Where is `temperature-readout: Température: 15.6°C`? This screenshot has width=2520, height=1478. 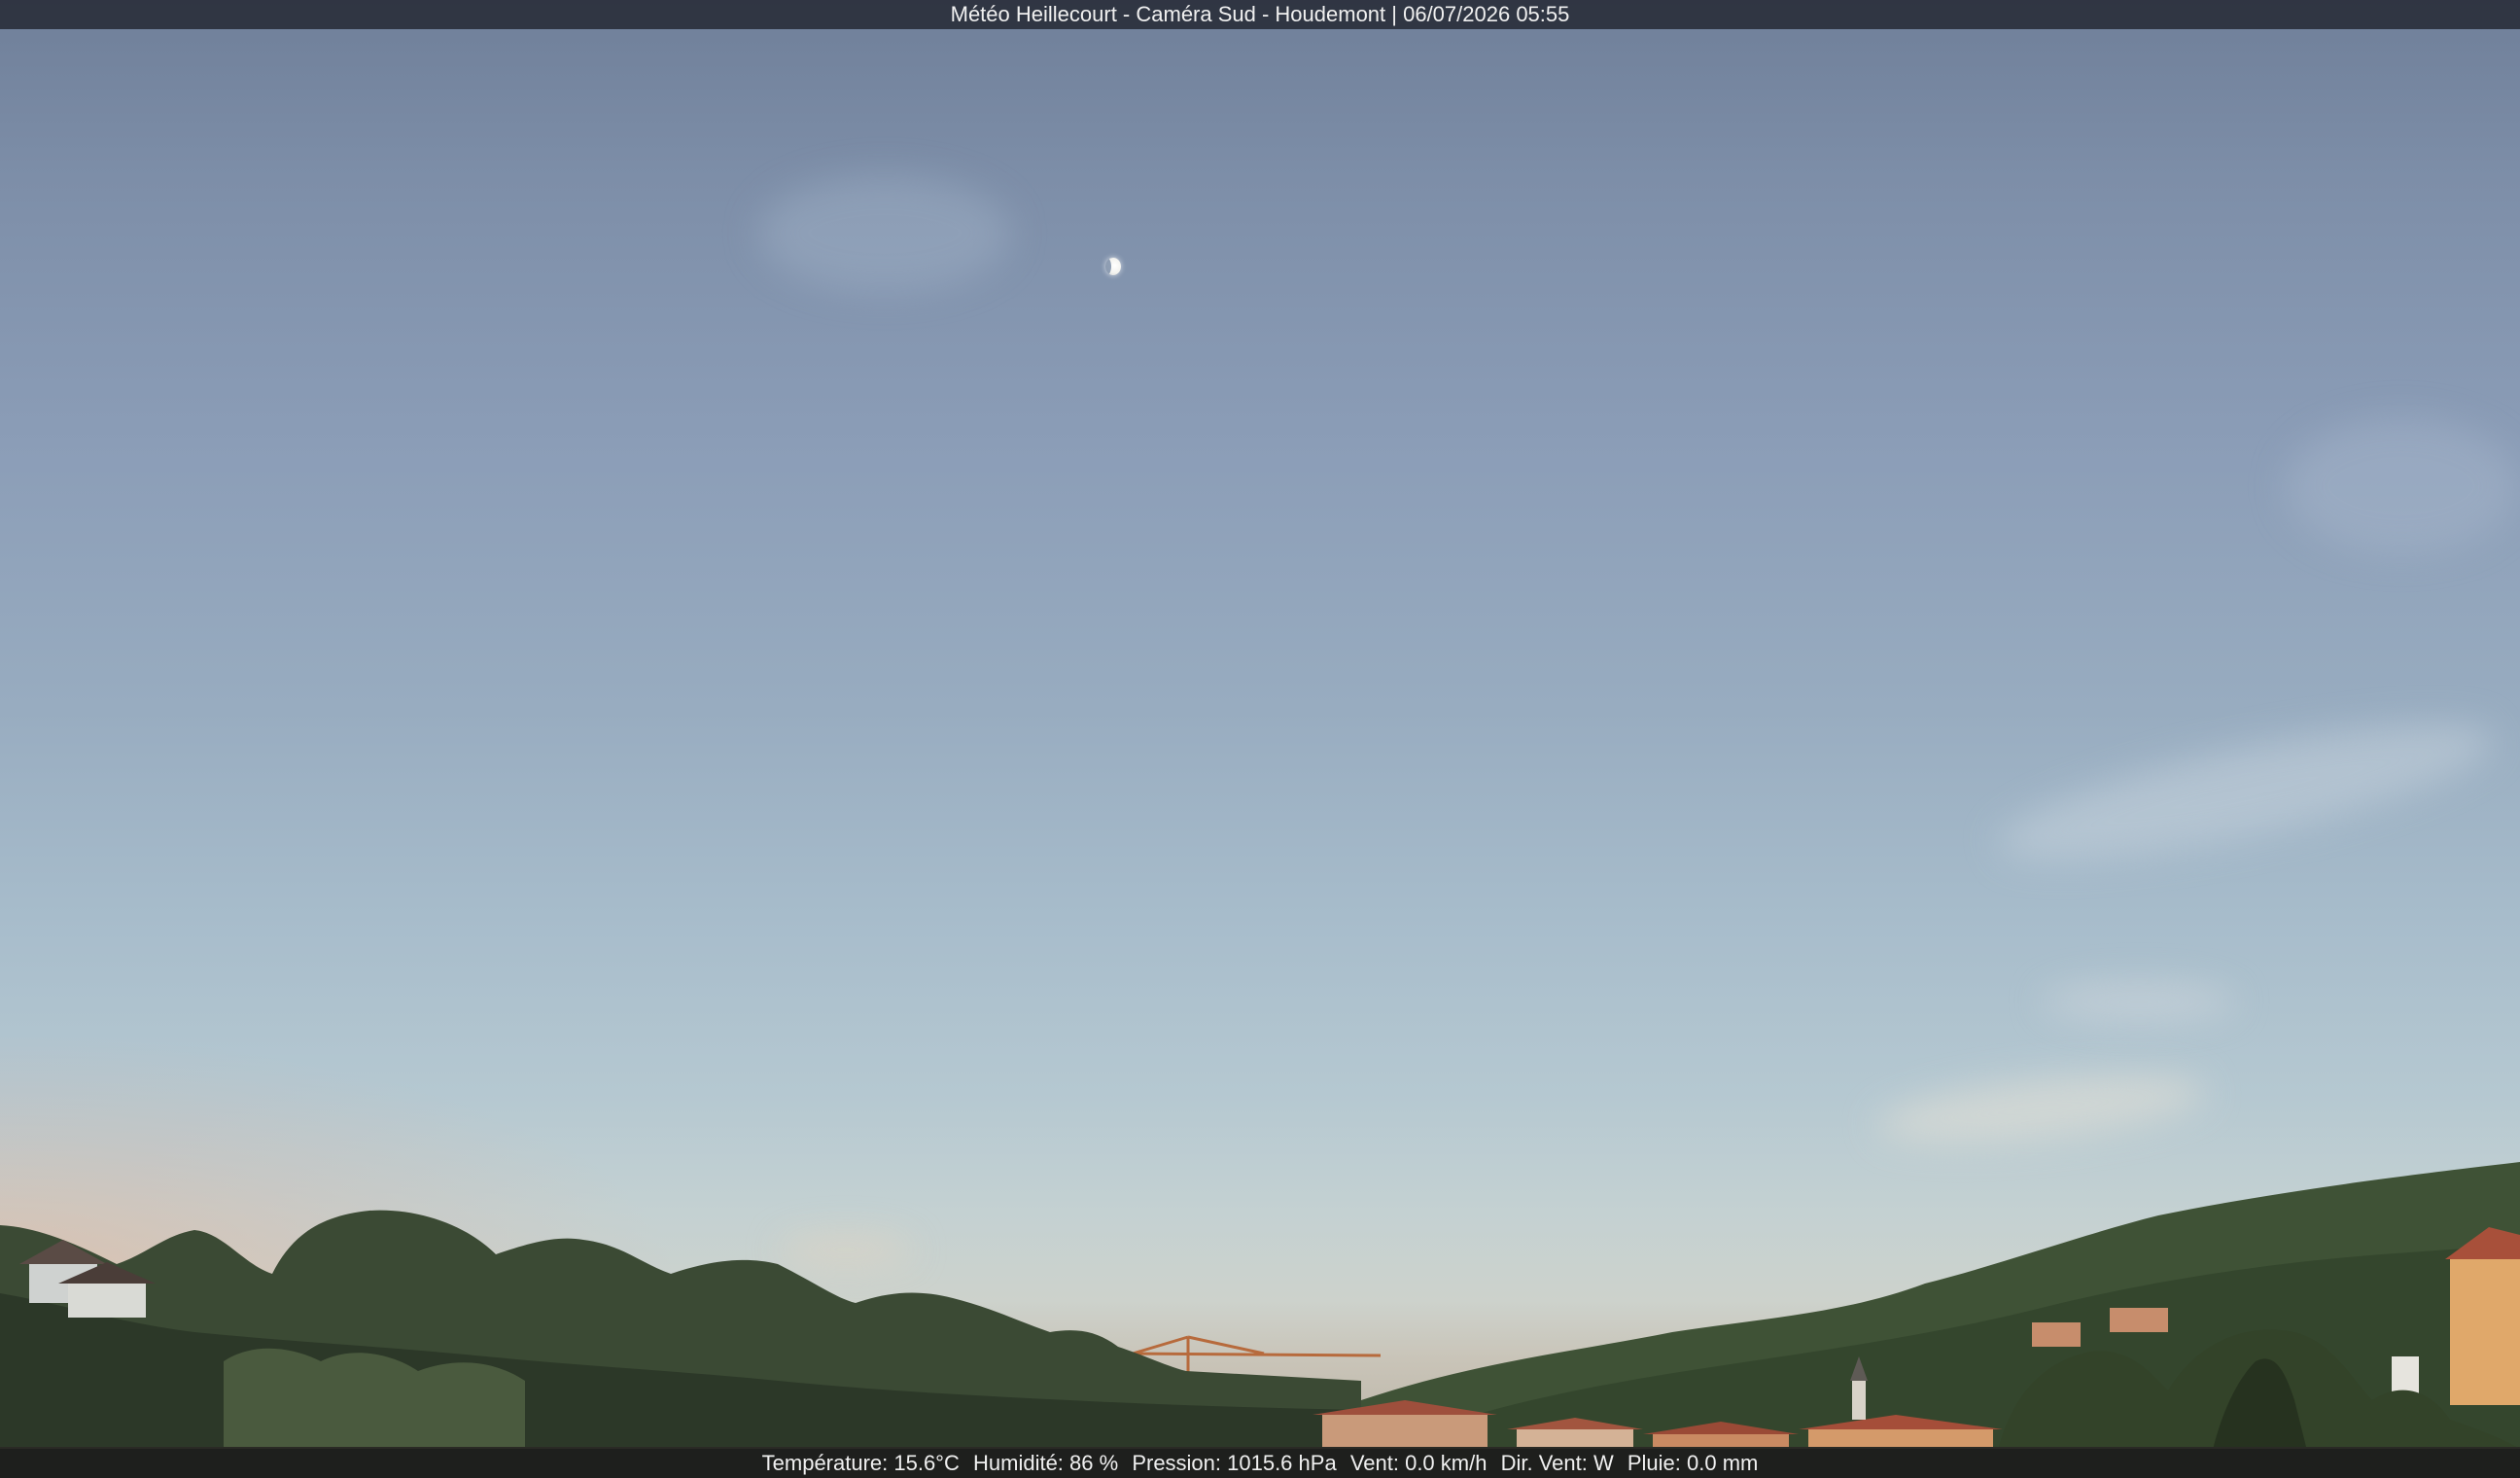 temperature-readout: Température: 15.6°C is located at coordinates (860, 1463).